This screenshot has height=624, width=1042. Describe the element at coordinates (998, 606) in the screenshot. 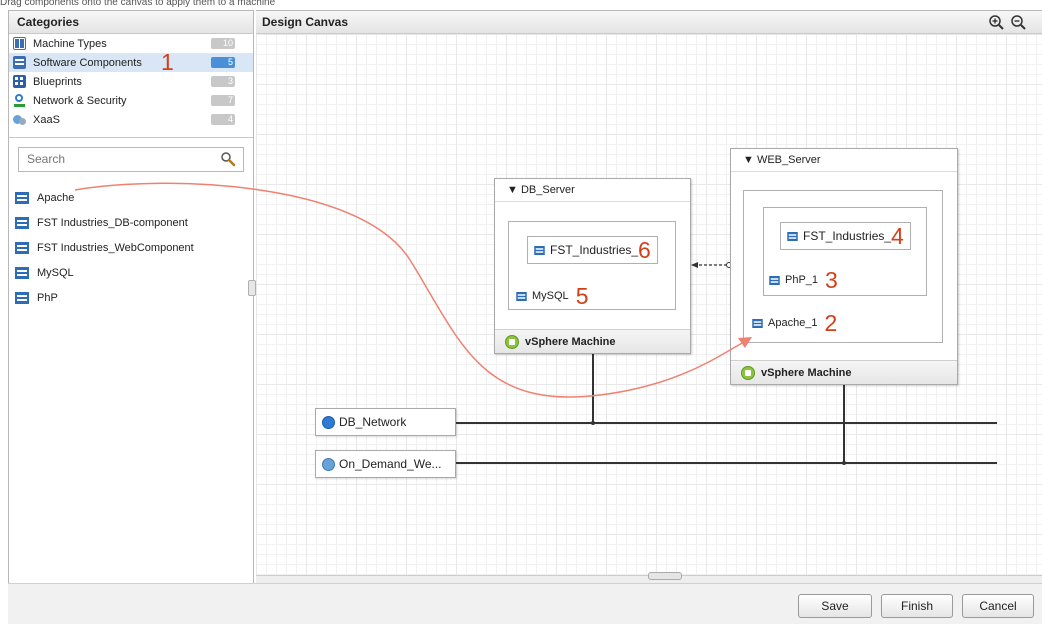

I see `cancel-button: Cancel` at that location.